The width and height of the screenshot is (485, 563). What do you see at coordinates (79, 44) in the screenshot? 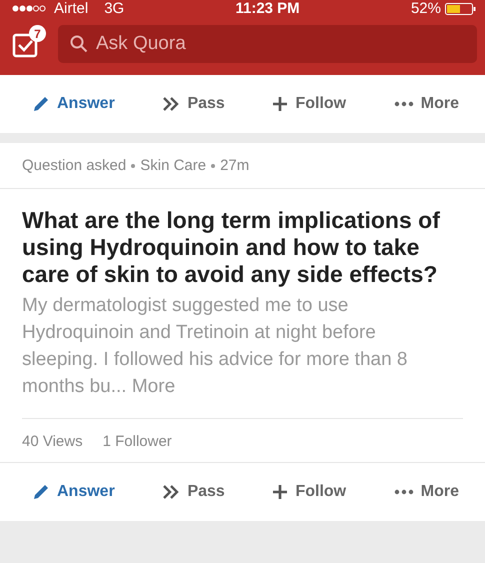
I see `search-icon` at bounding box center [79, 44].